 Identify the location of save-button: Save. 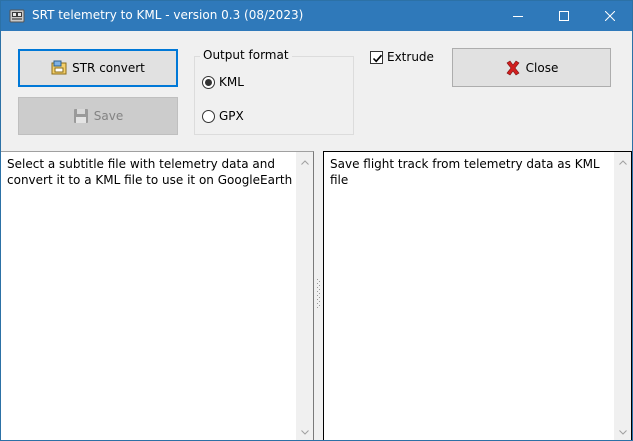
(98, 116).